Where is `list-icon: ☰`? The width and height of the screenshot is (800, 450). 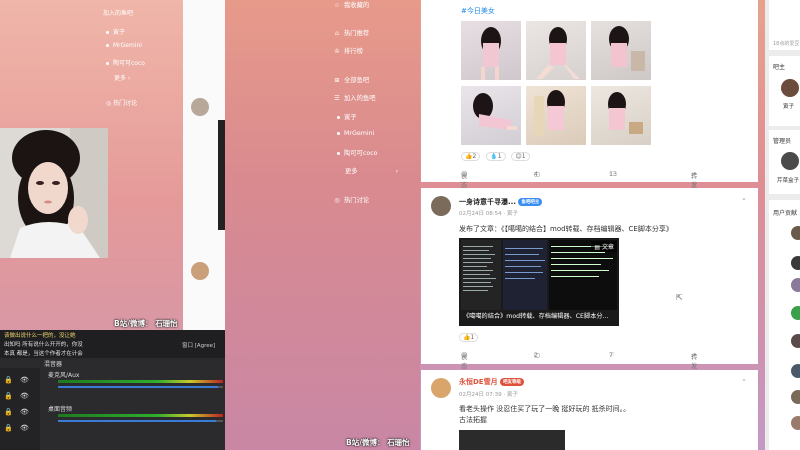 list-icon: ☰ is located at coordinates (337, 98).